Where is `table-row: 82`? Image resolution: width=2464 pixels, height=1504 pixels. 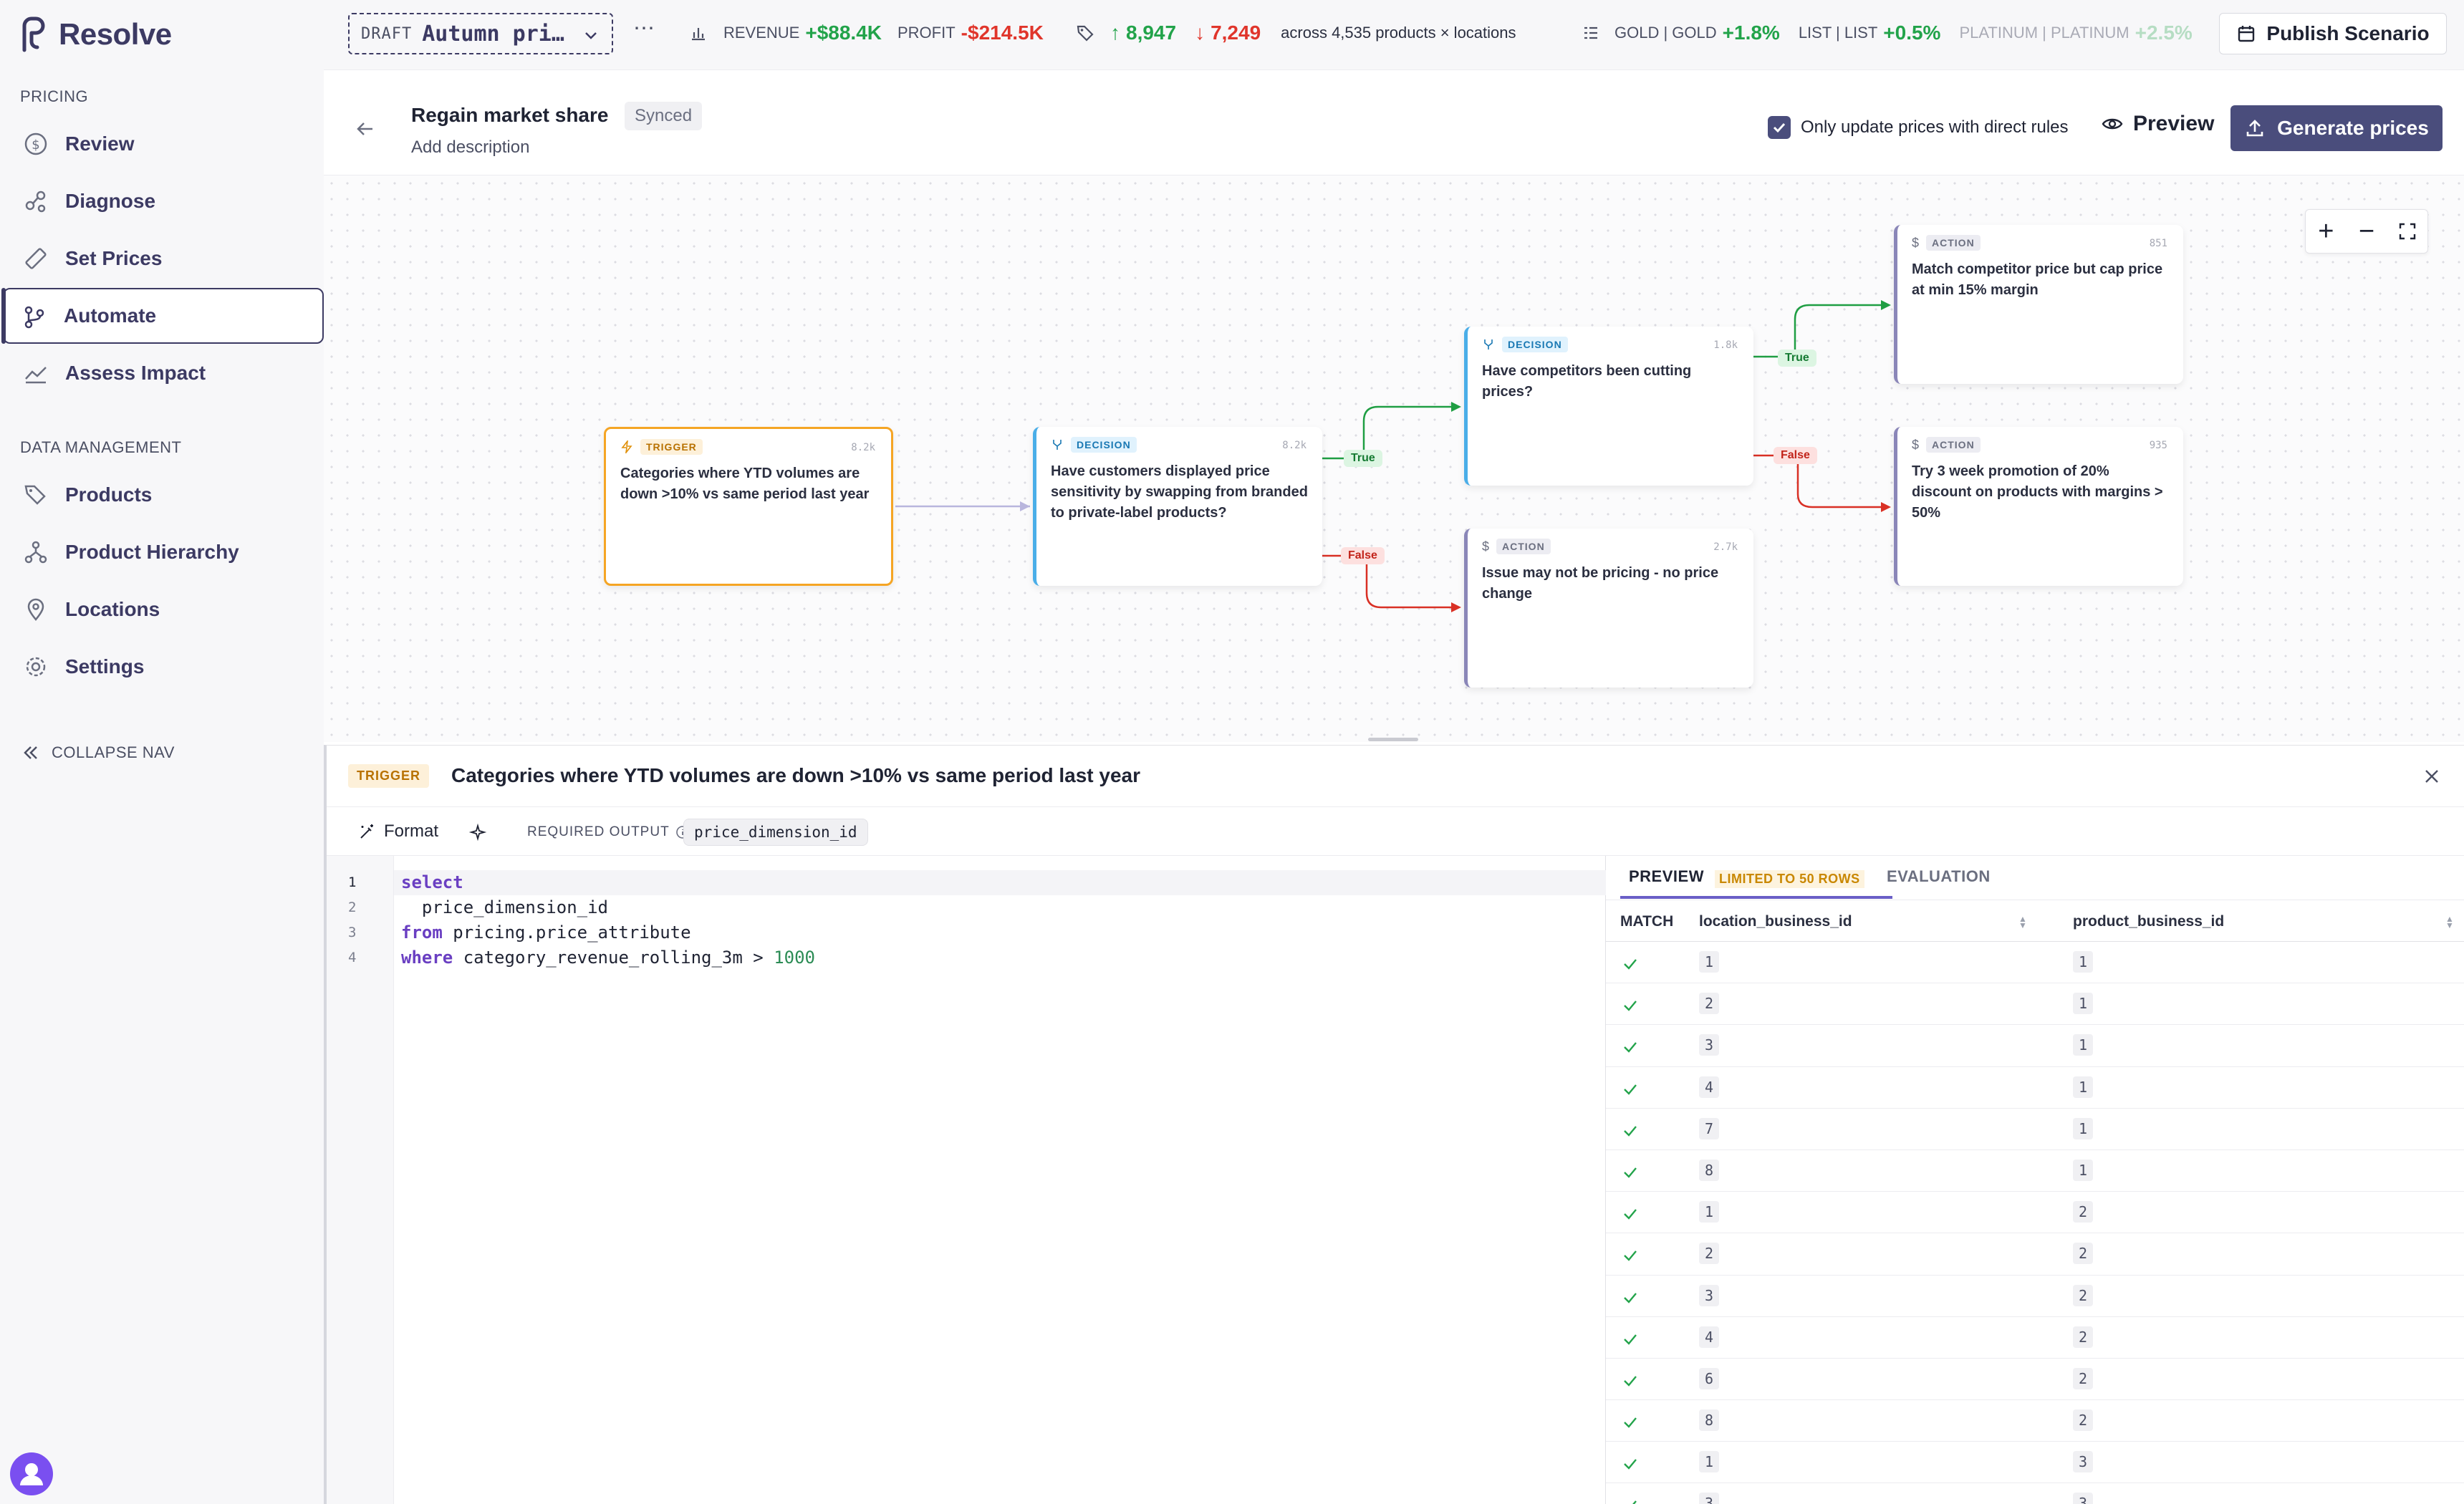 table-row: 82 is located at coordinates (2035, 1421).